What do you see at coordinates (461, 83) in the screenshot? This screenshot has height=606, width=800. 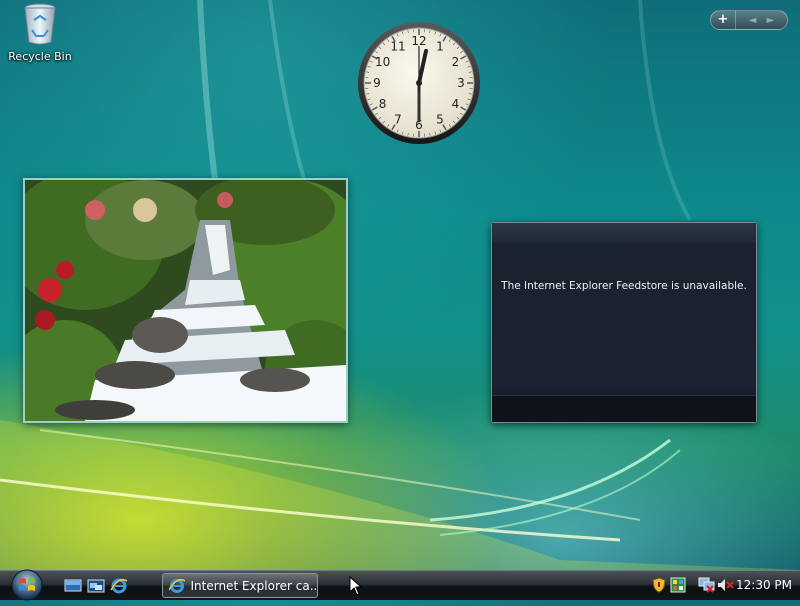 I see `clock-numeral: 3` at bounding box center [461, 83].